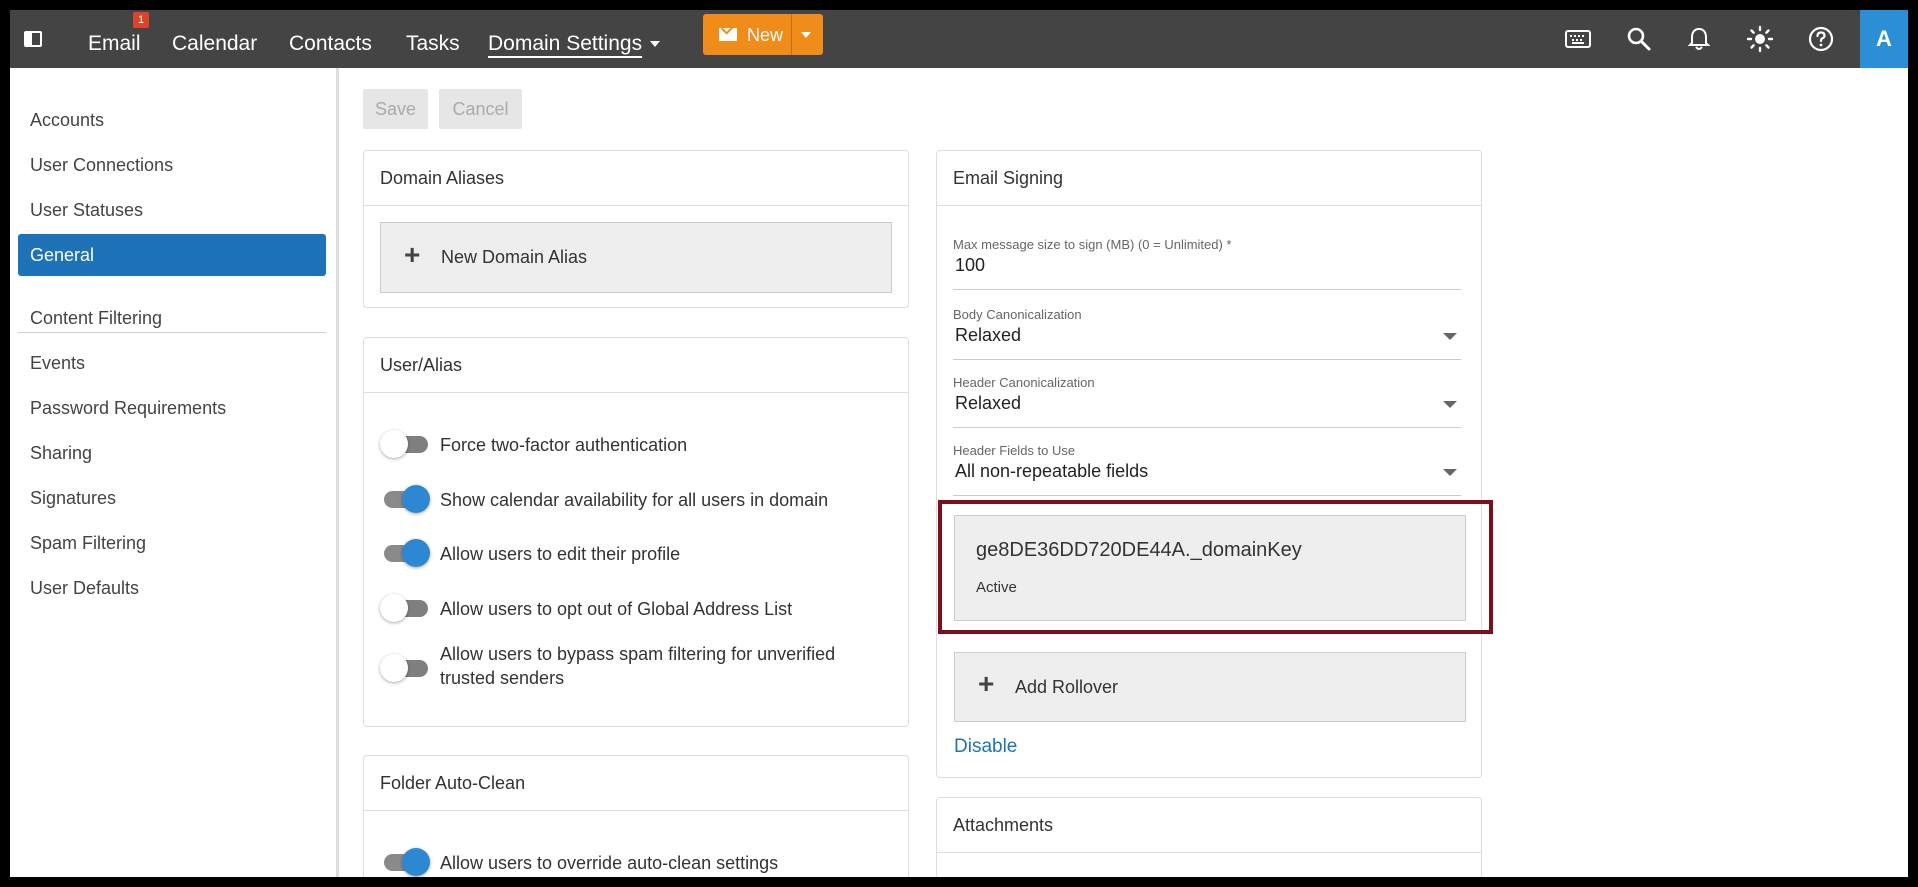 This screenshot has width=1918, height=887. Describe the element at coordinates (636, 257) in the screenshot. I see `new-domain-alias-button: + New Domain Alias` at that location.